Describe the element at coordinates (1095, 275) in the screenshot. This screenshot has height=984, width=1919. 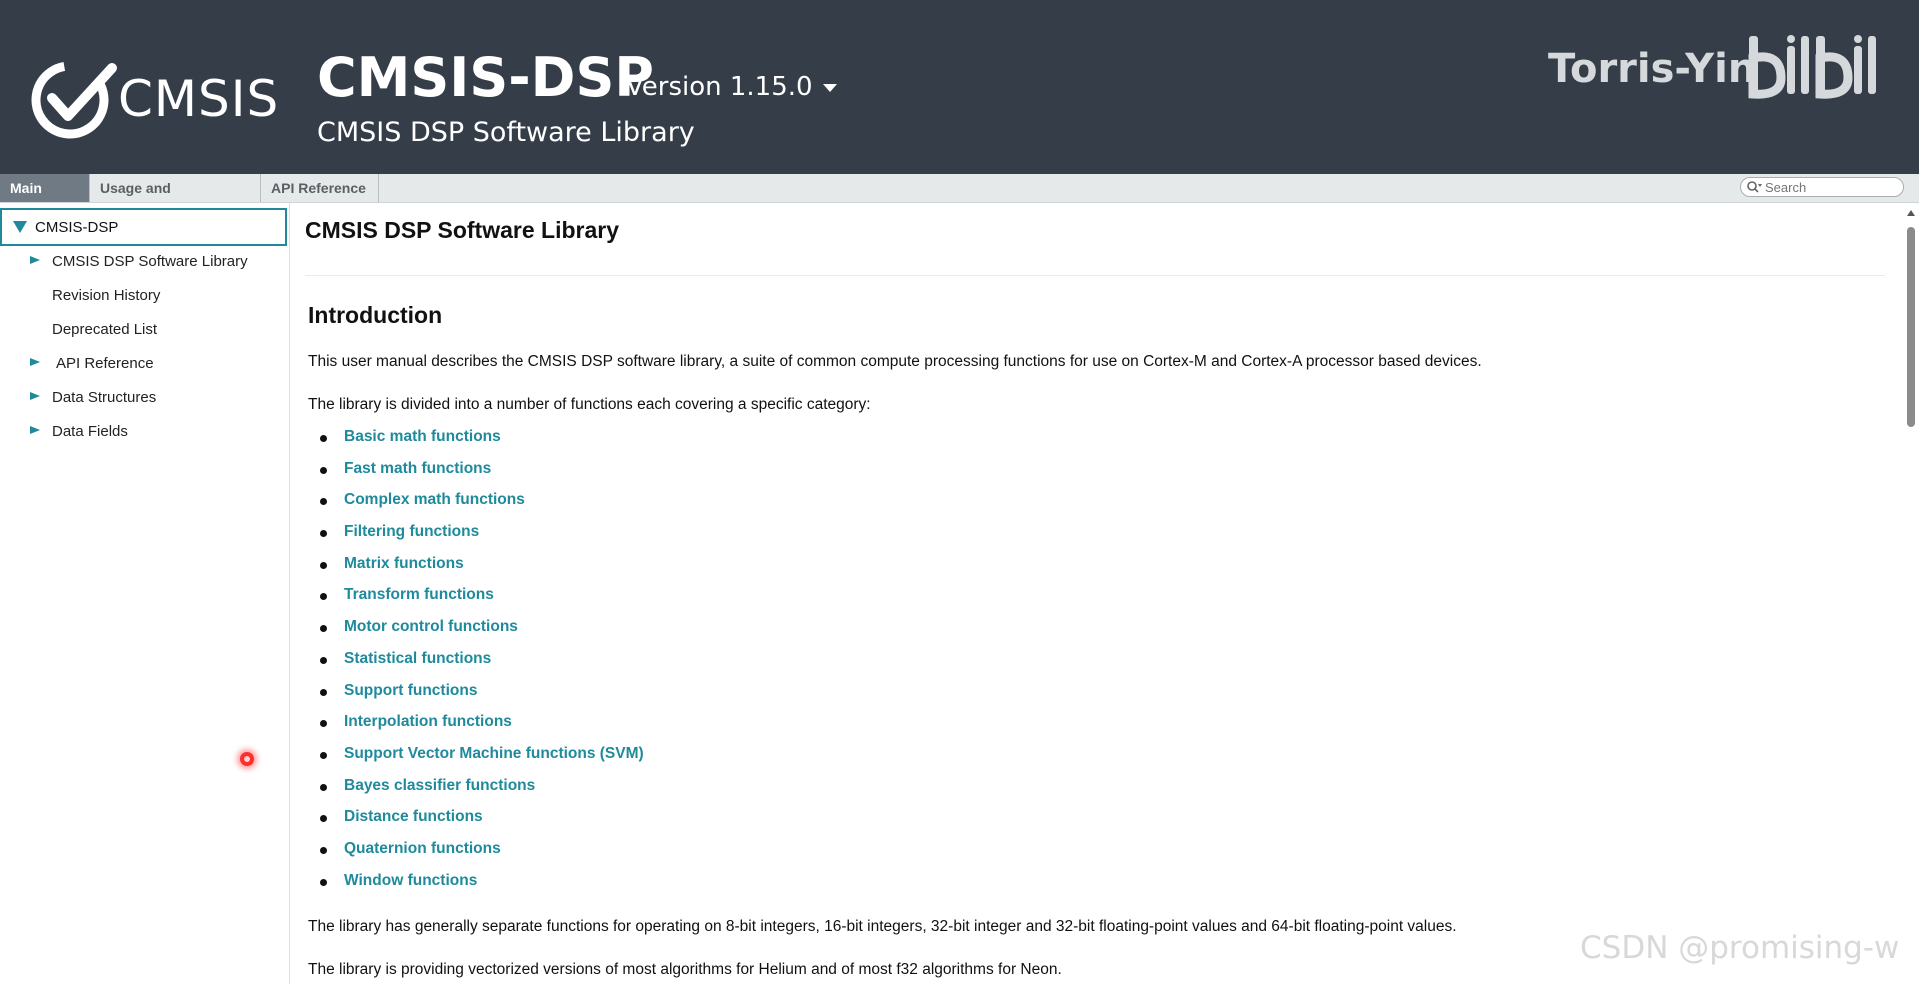
I see `title-divider` at that location.